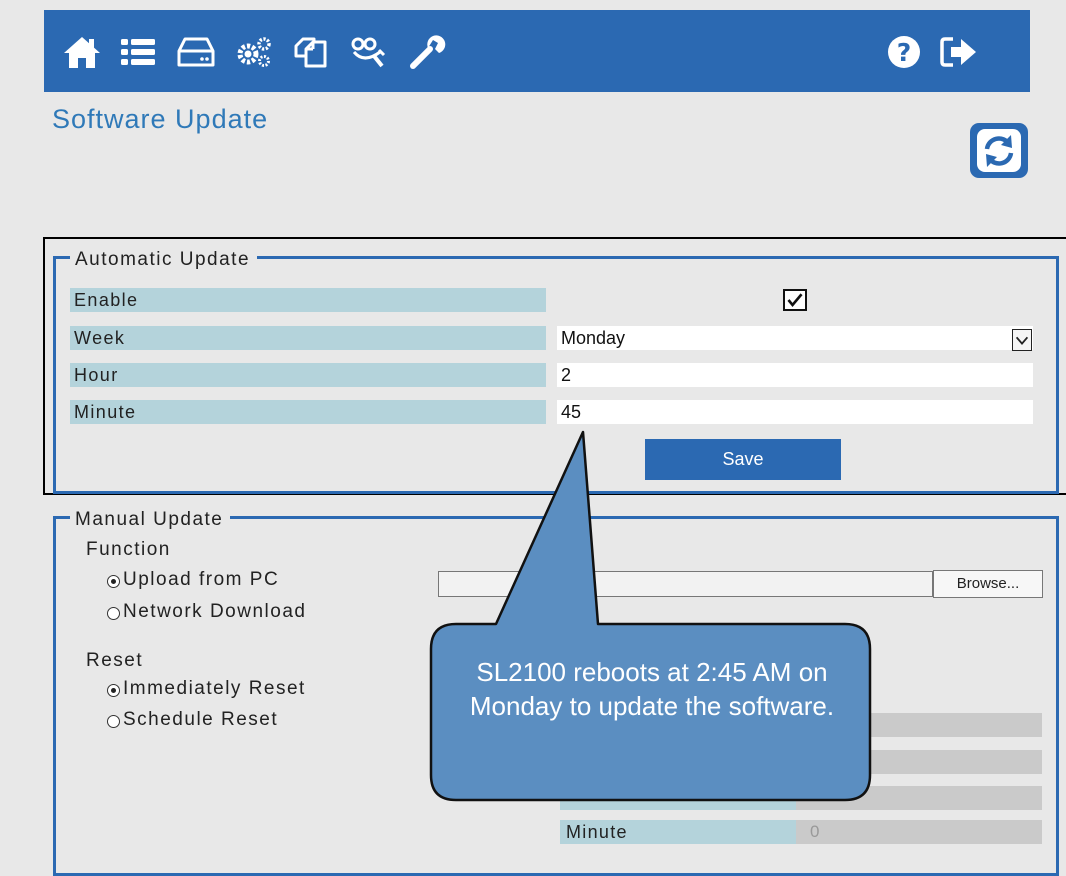  I want to click on hour-label: Hour, so click(308, 375).